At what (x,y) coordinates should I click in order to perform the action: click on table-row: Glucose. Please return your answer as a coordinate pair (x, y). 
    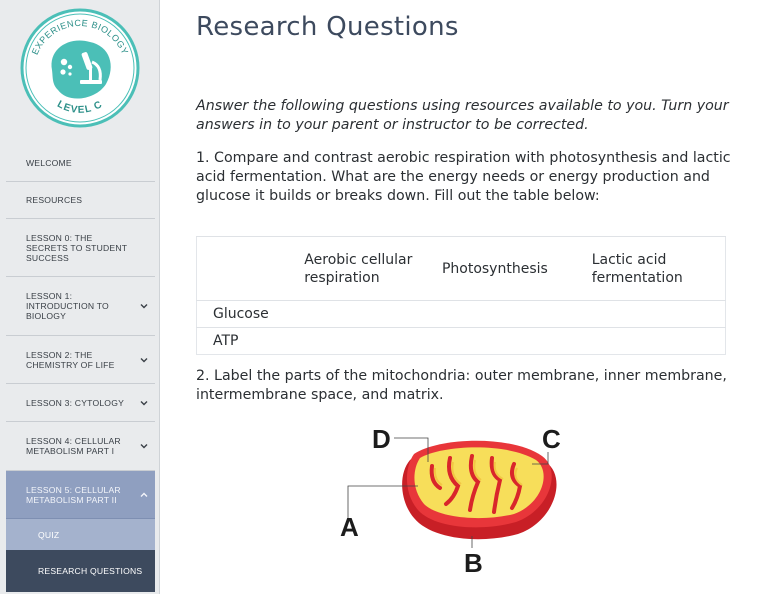
    Looking at the image, I should click on (461, 314).